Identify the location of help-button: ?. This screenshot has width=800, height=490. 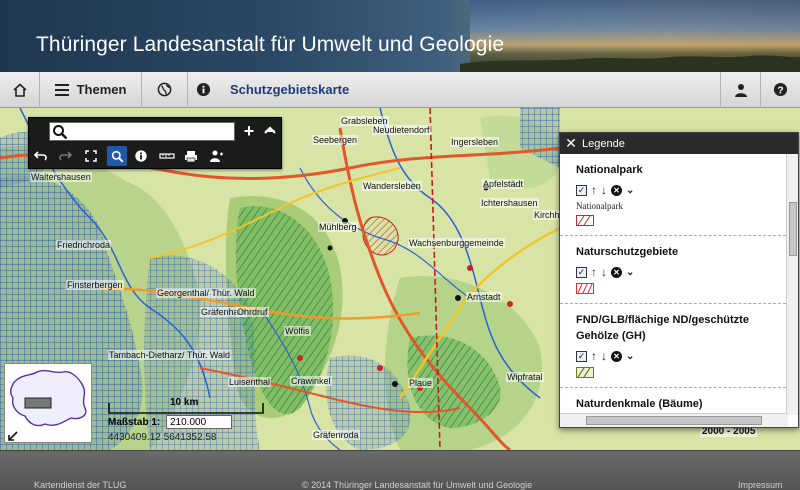
(780, 89).